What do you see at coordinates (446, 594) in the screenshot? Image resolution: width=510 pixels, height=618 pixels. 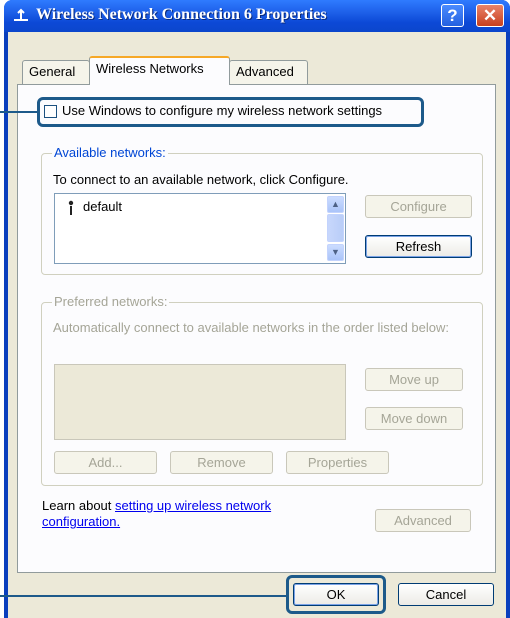 I see `cancel-button: Cancel` at bounding box center [446, 594].